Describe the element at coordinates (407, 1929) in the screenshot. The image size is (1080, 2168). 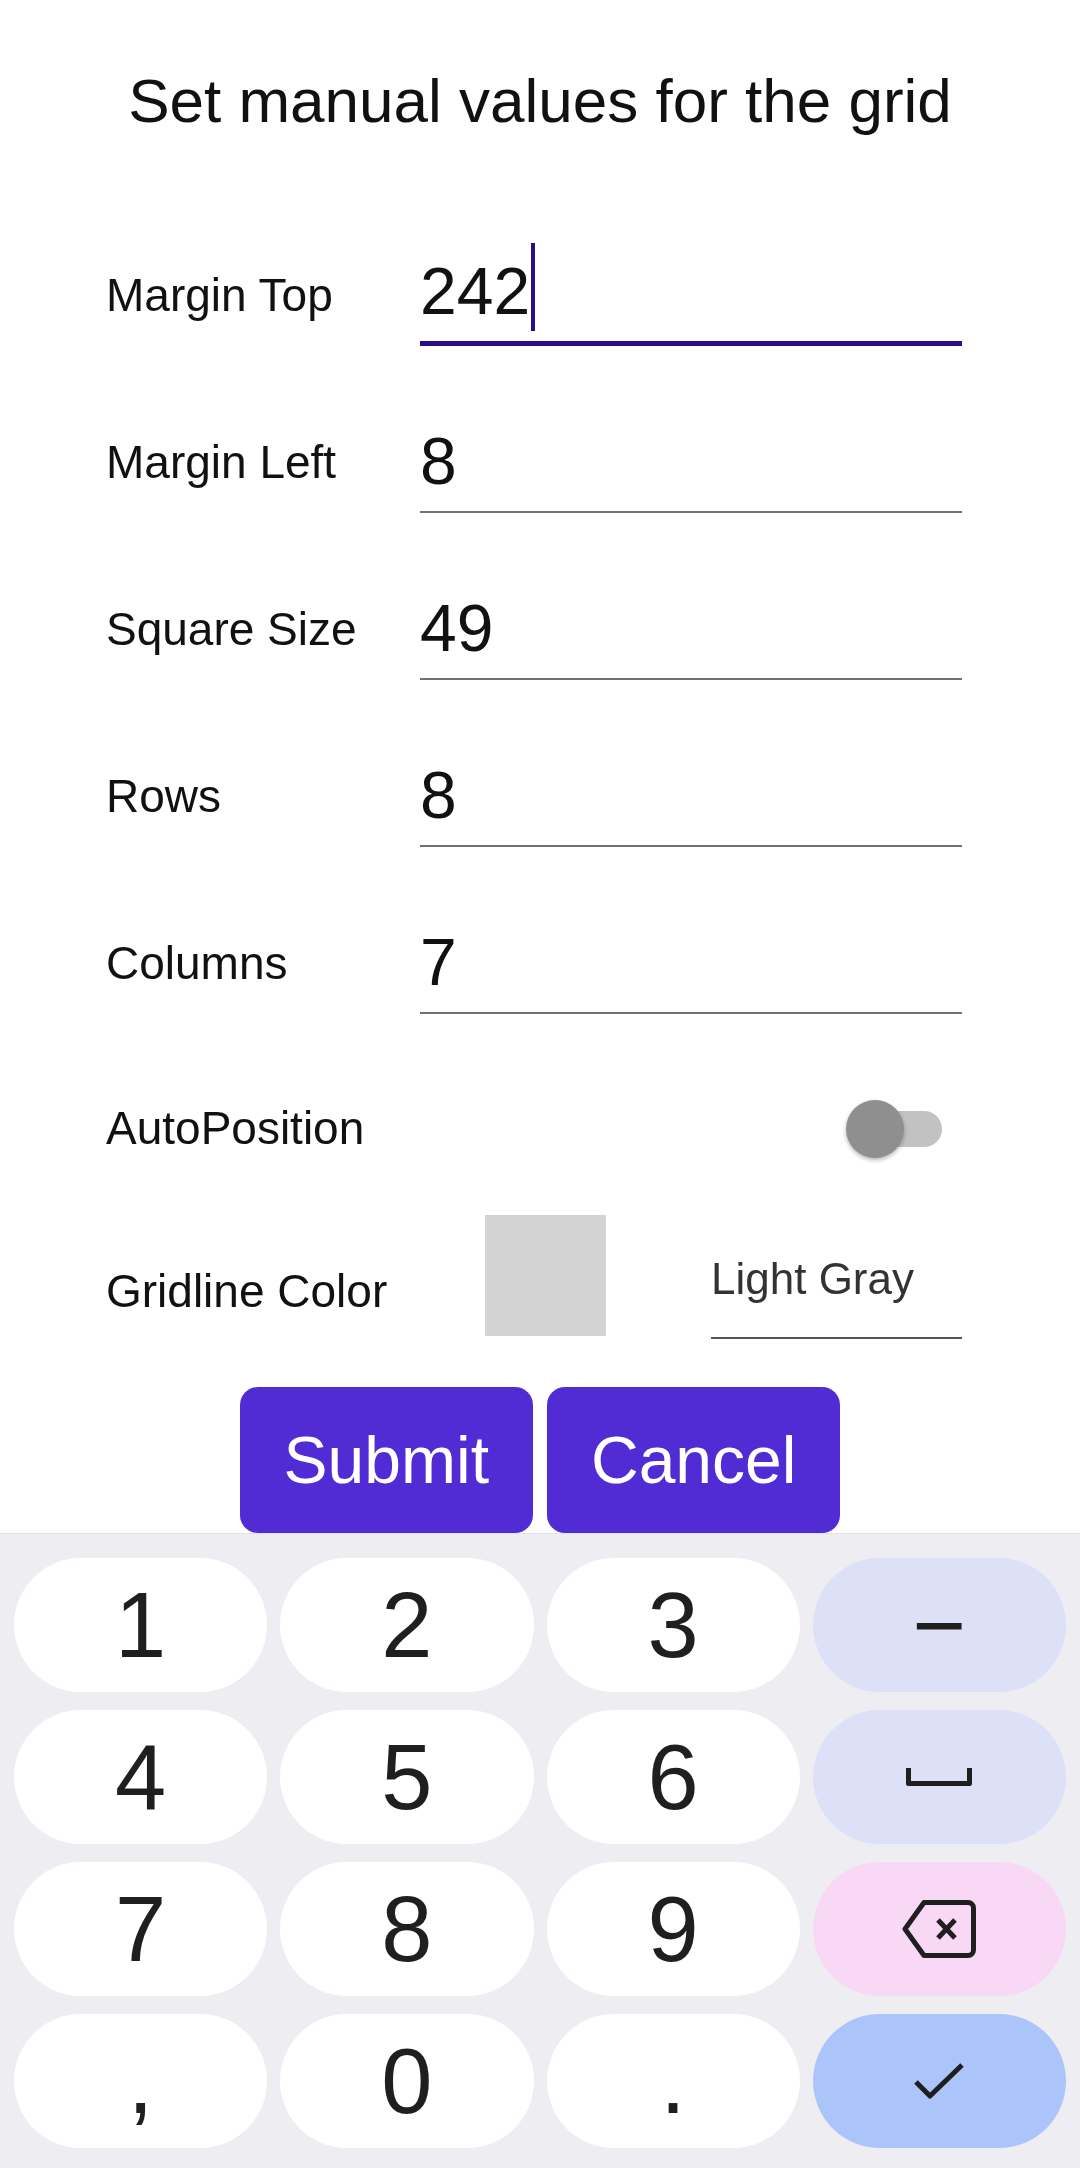
I see `keyboard-key: 8` at that location.